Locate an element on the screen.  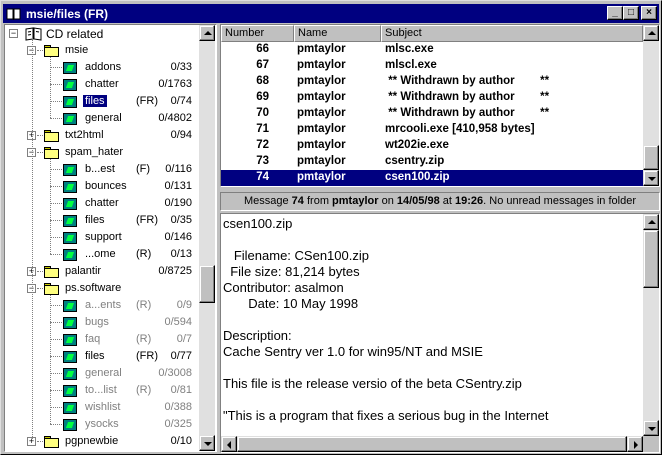
tree-folder-label: palantir is located at coordinates (83, 271).